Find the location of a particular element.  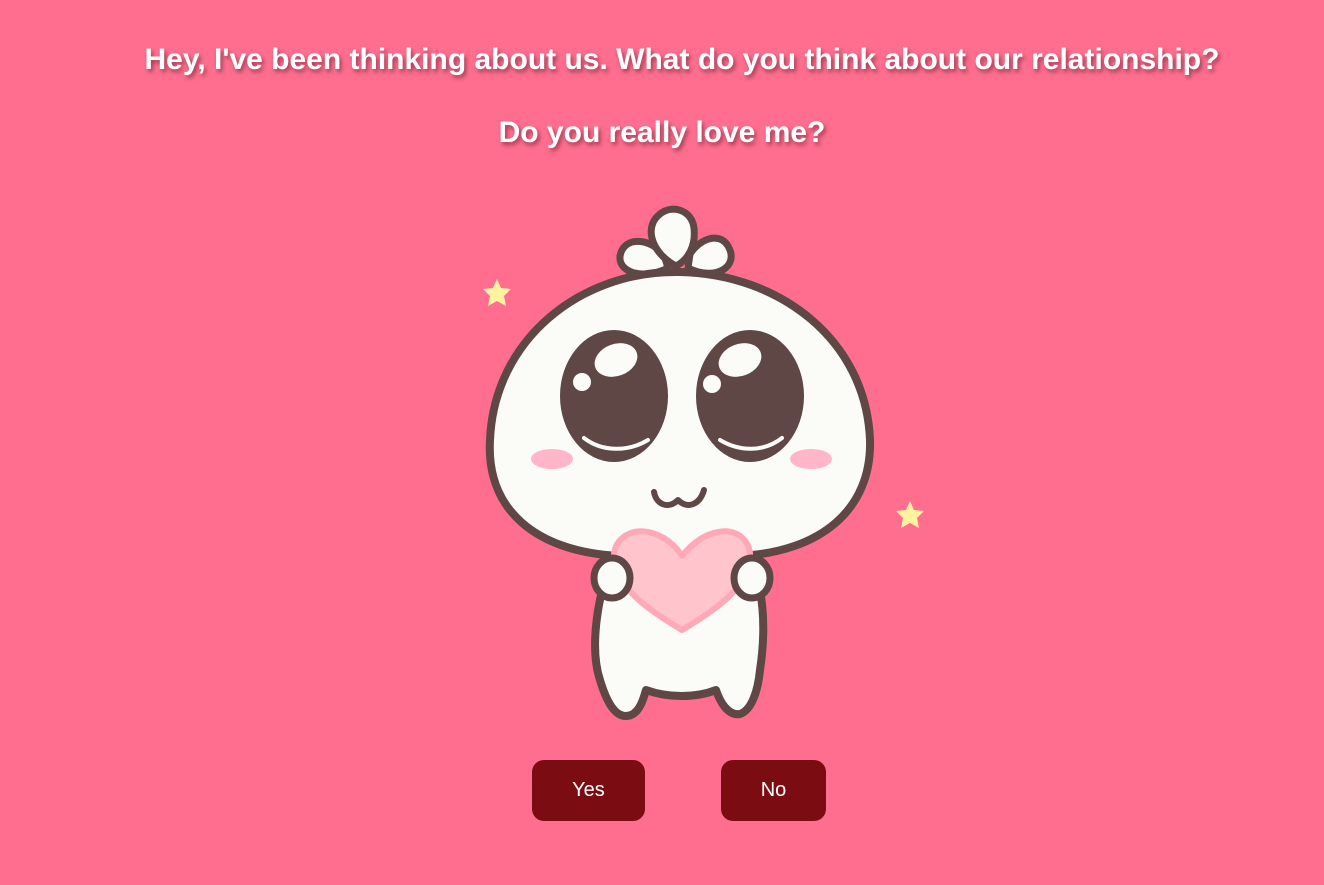

mascot-head is located at coordinates (680, 414).